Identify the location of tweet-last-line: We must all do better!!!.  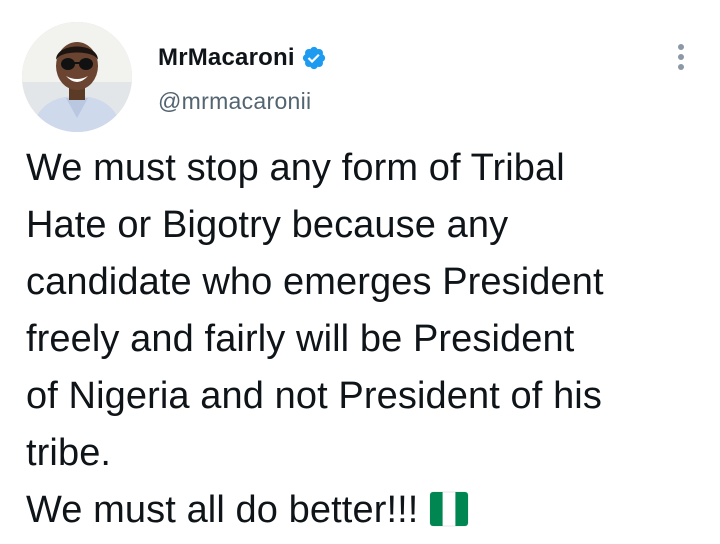
(368, 510).